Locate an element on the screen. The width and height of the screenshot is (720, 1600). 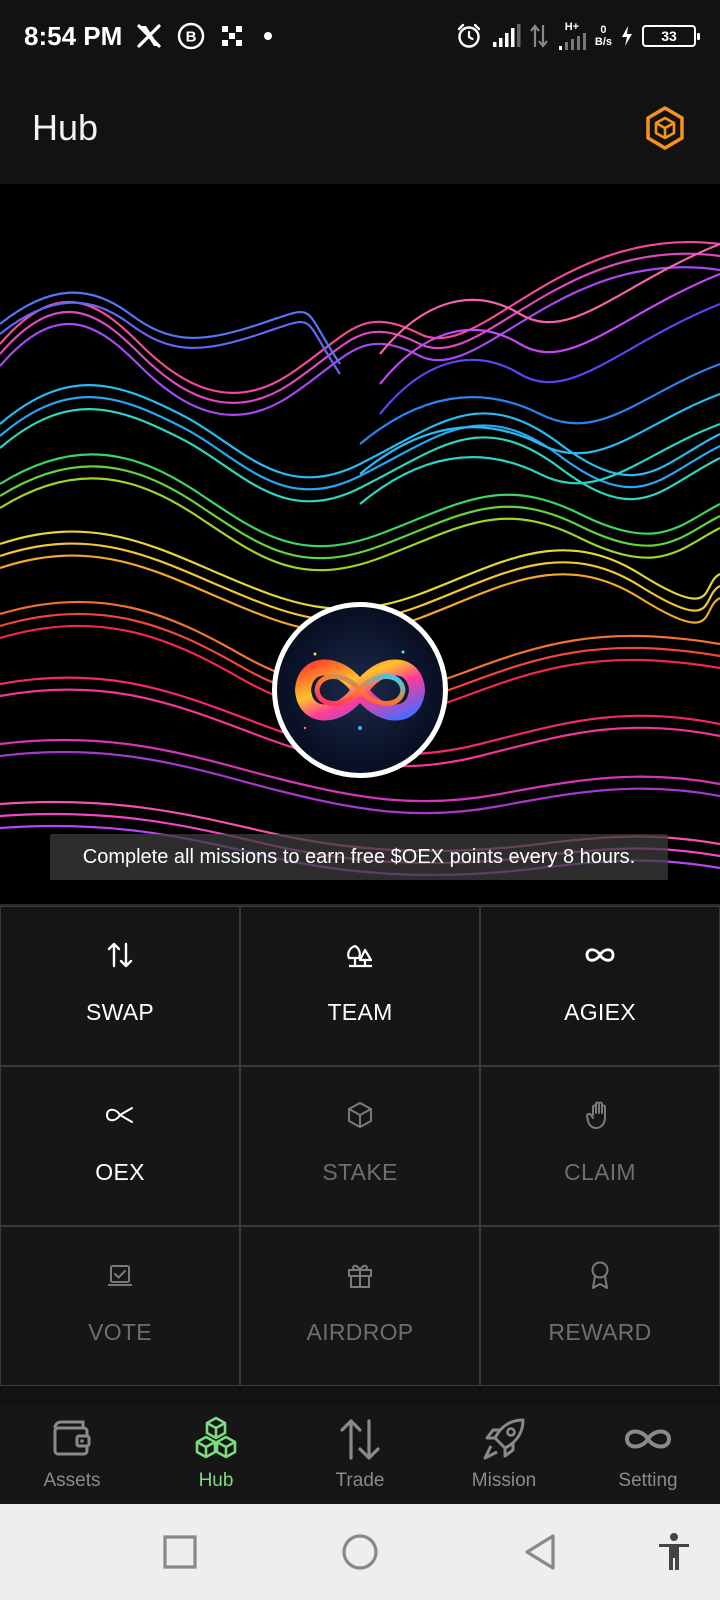
circle-icon is located at coordinates (360, 1552).